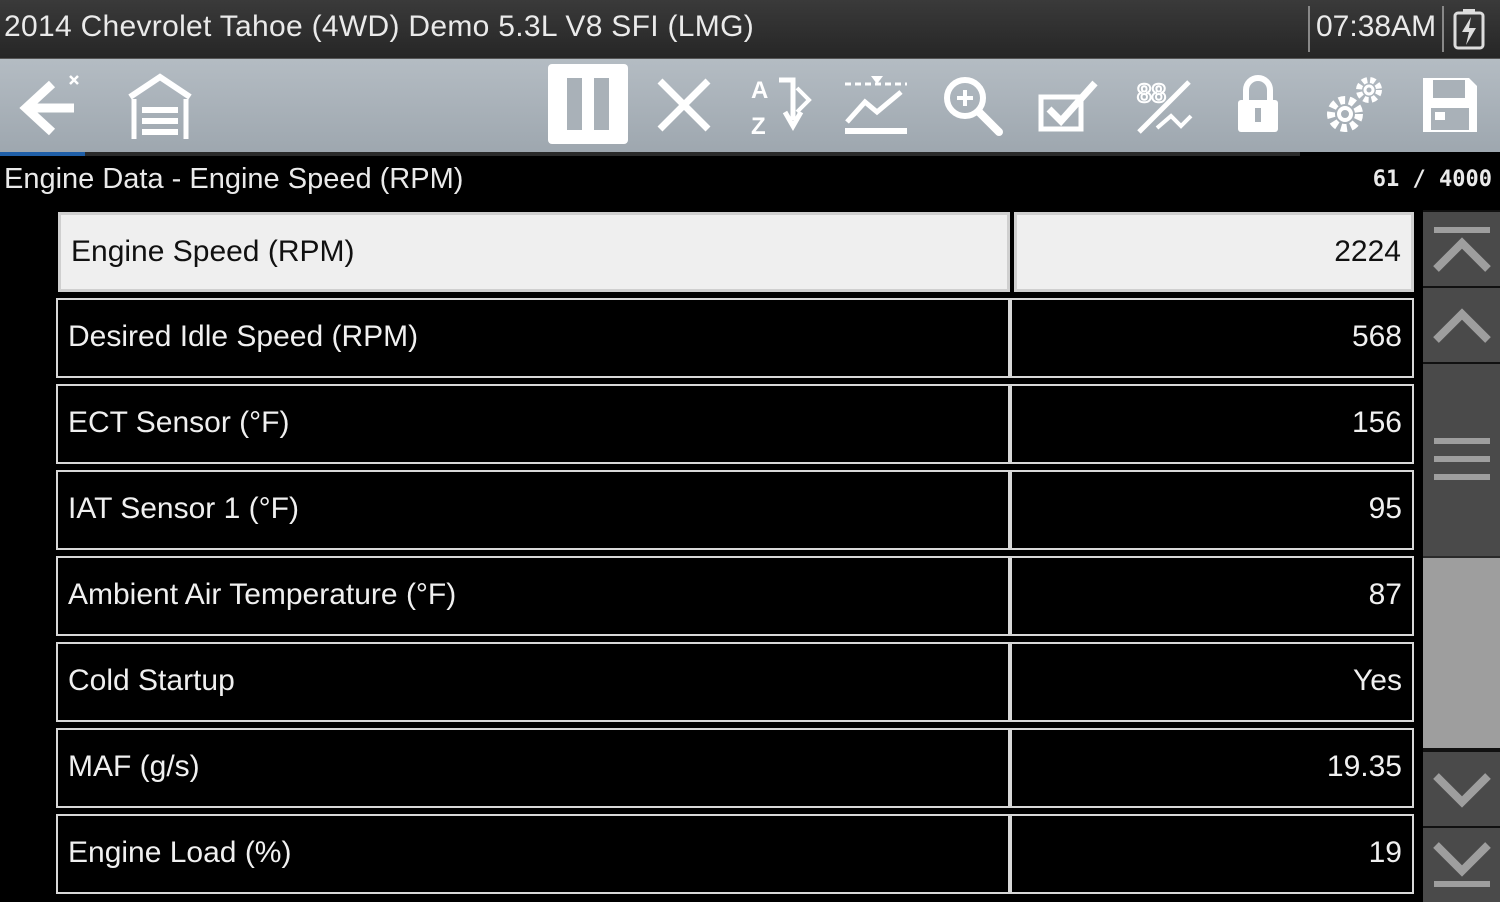  I want to click on back-button, so click(50, 105).